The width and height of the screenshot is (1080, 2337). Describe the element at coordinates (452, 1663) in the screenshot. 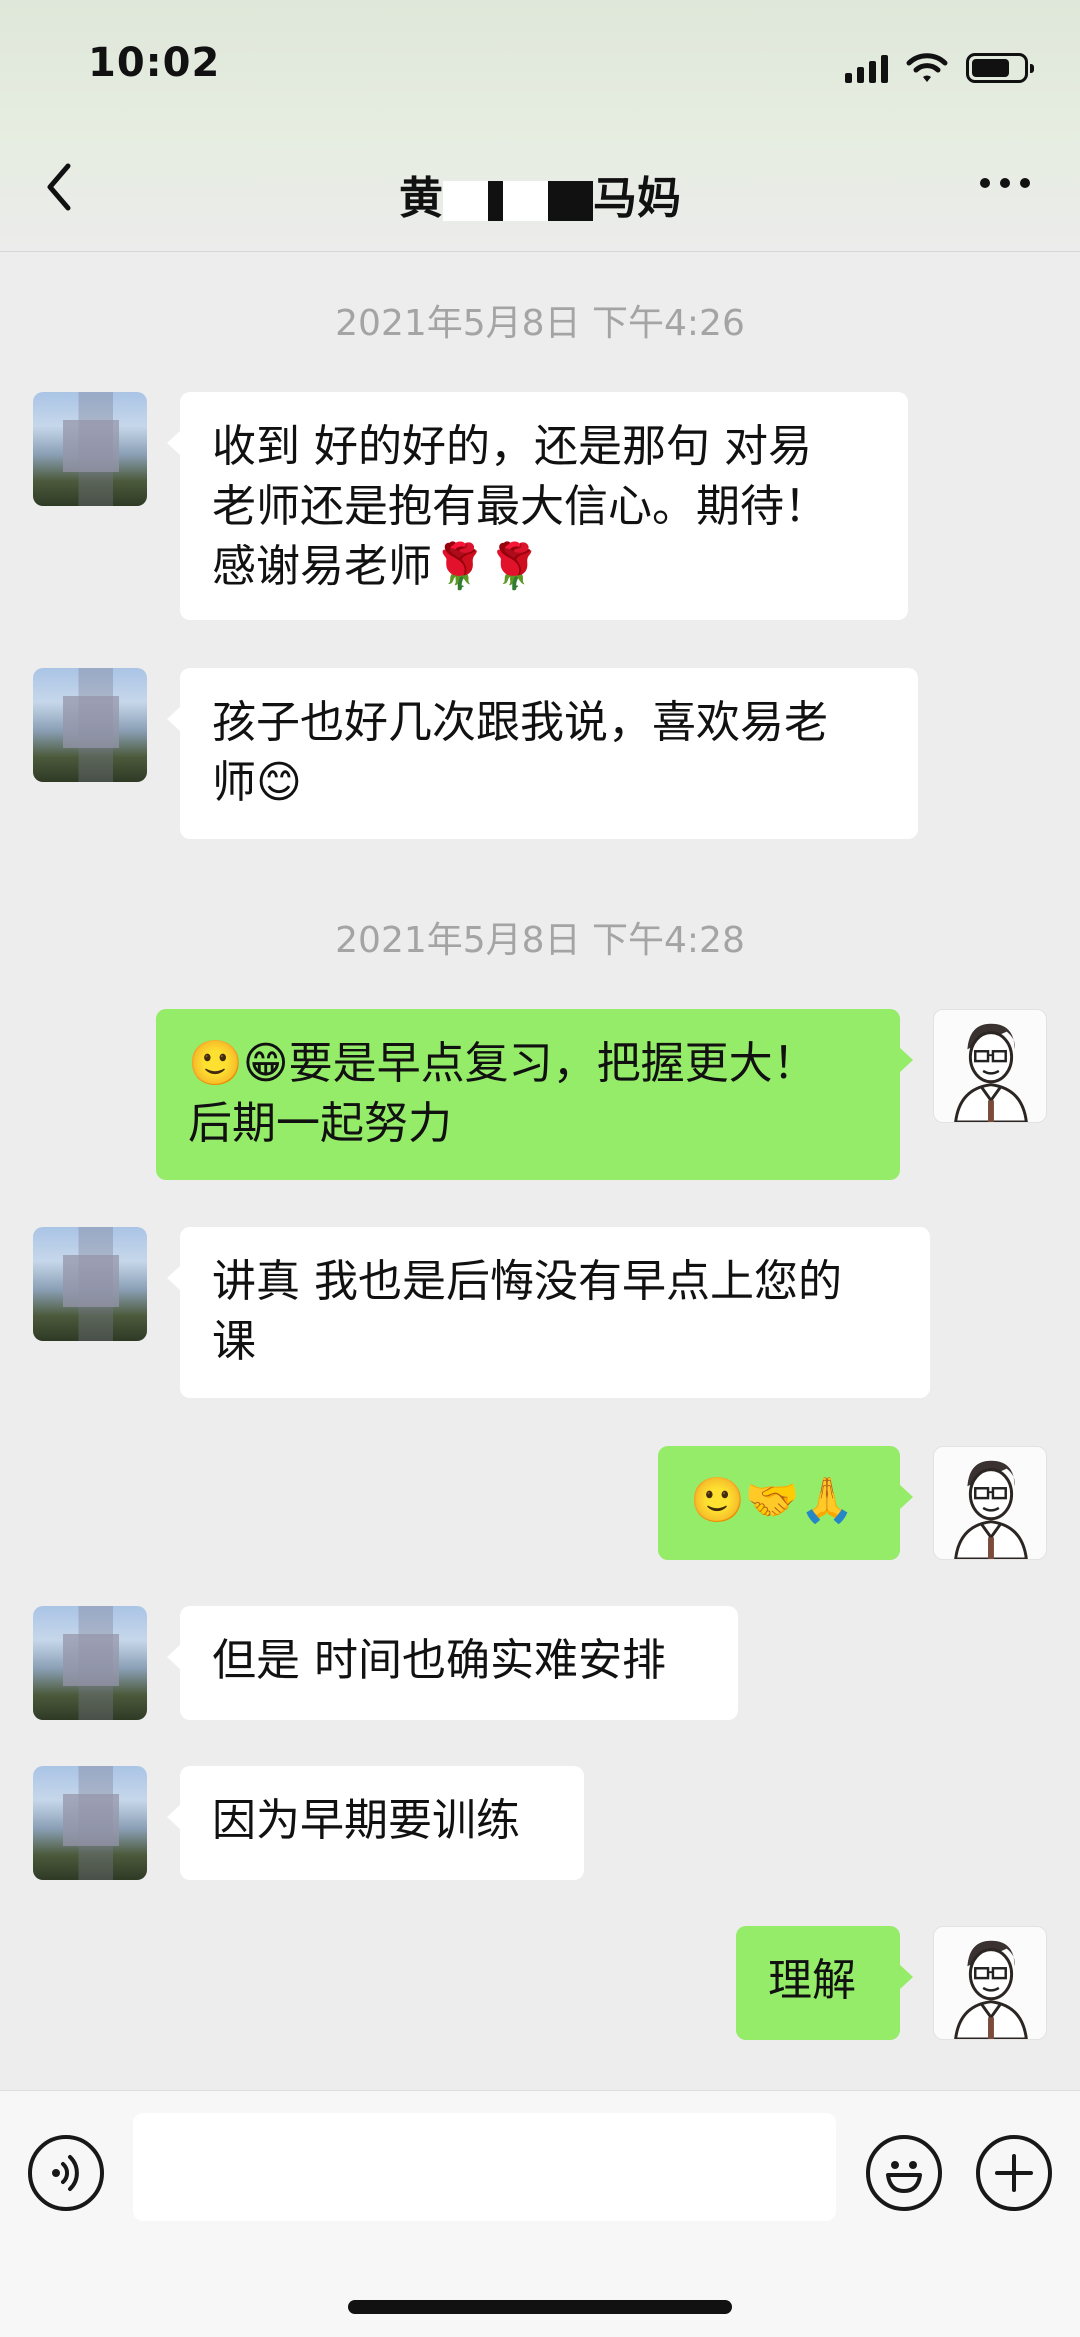

I see `message-bubble: 但是 时间也确实难安排` at that location.